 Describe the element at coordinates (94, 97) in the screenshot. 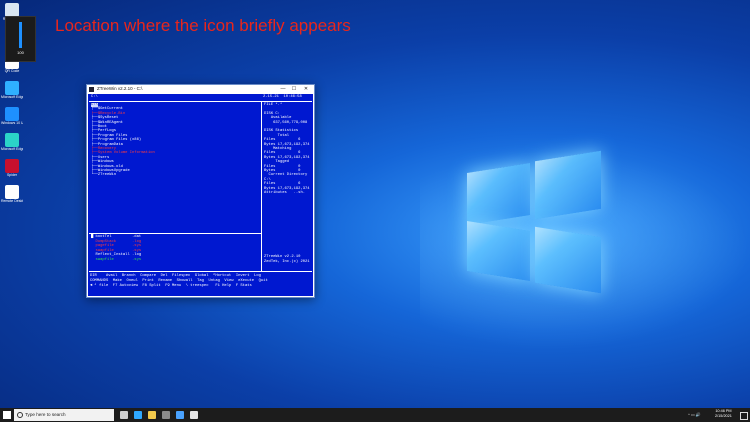

I see `path-header: C:\` at that location.